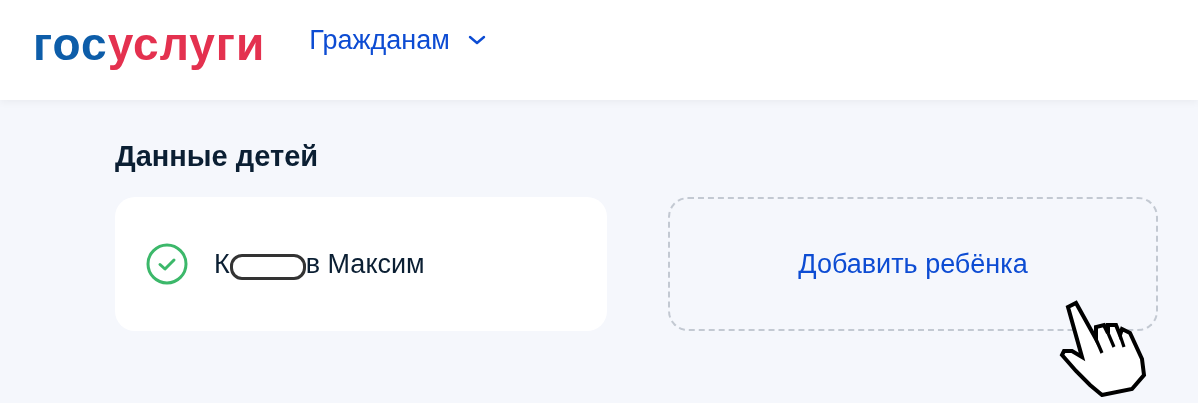 The width and height of the screenshot is (1198, 403). Describe the element at coordinates (365, 264) in the screenshot. I see `child-name-end: в Максим` at that location.